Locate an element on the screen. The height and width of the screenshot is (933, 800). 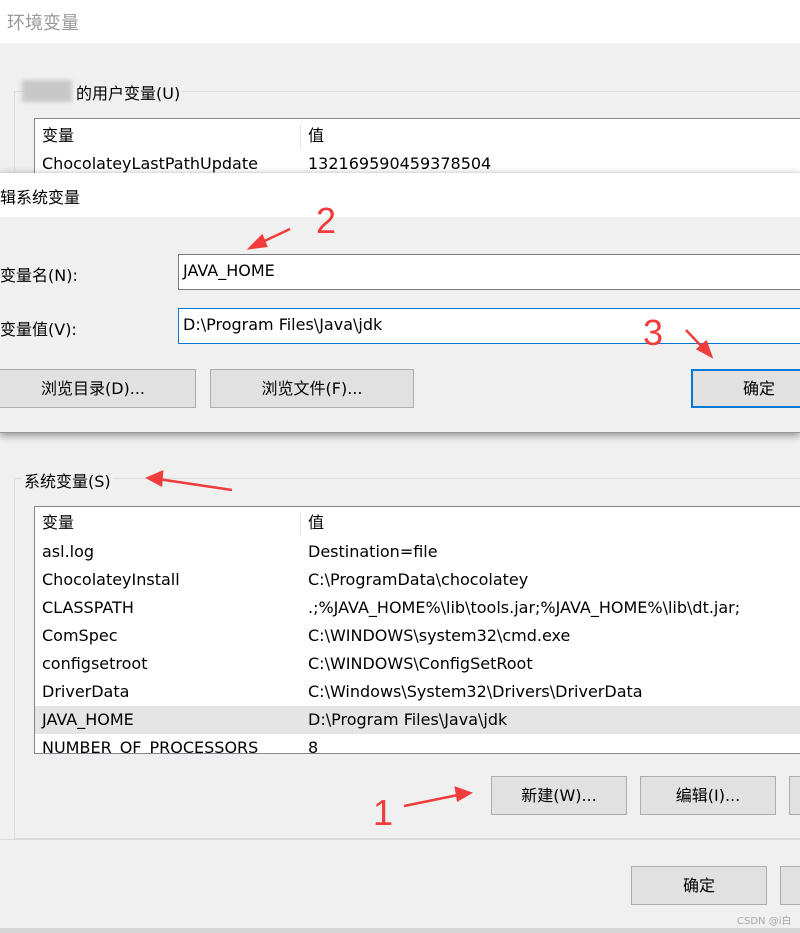
step-2-label: 2 is located at coordinates (326, 220).